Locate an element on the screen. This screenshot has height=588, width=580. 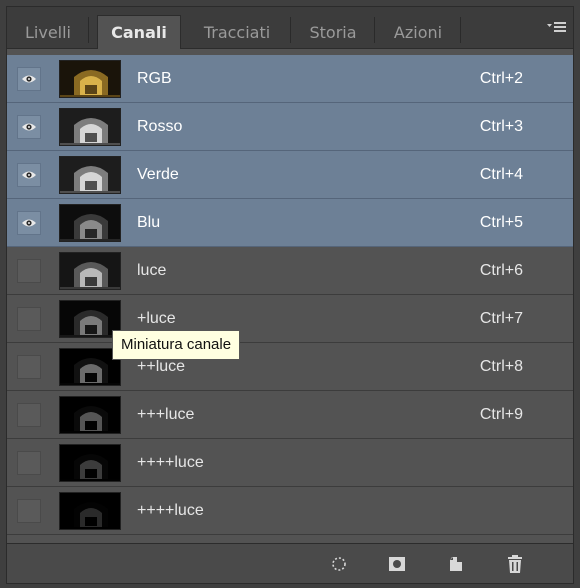
channel-name: luce is located at coordinates (152, 270).